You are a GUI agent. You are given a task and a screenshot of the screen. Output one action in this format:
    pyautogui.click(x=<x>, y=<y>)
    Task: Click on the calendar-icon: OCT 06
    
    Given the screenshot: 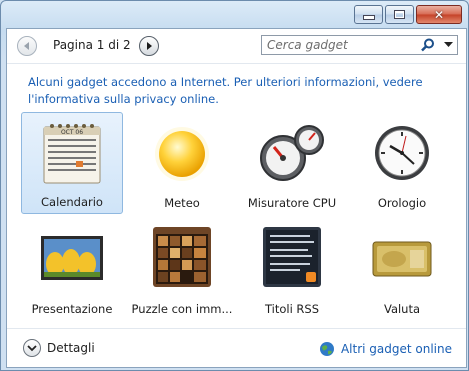 What is the action you would take?
    pyautogui.click(x=72, y=154)
    